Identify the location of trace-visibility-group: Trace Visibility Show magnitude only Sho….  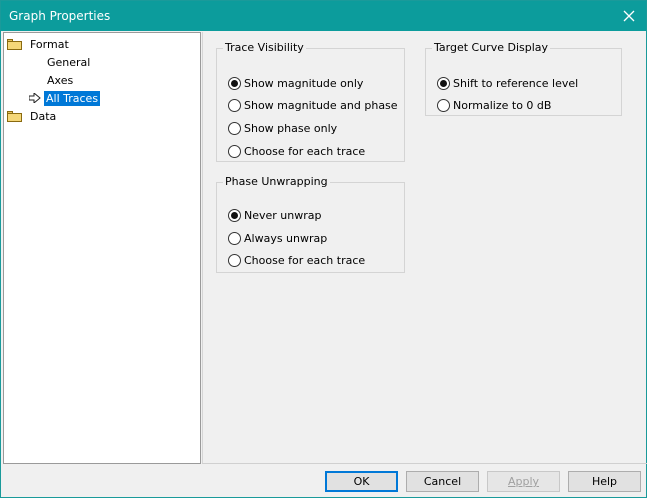
(310, 102).